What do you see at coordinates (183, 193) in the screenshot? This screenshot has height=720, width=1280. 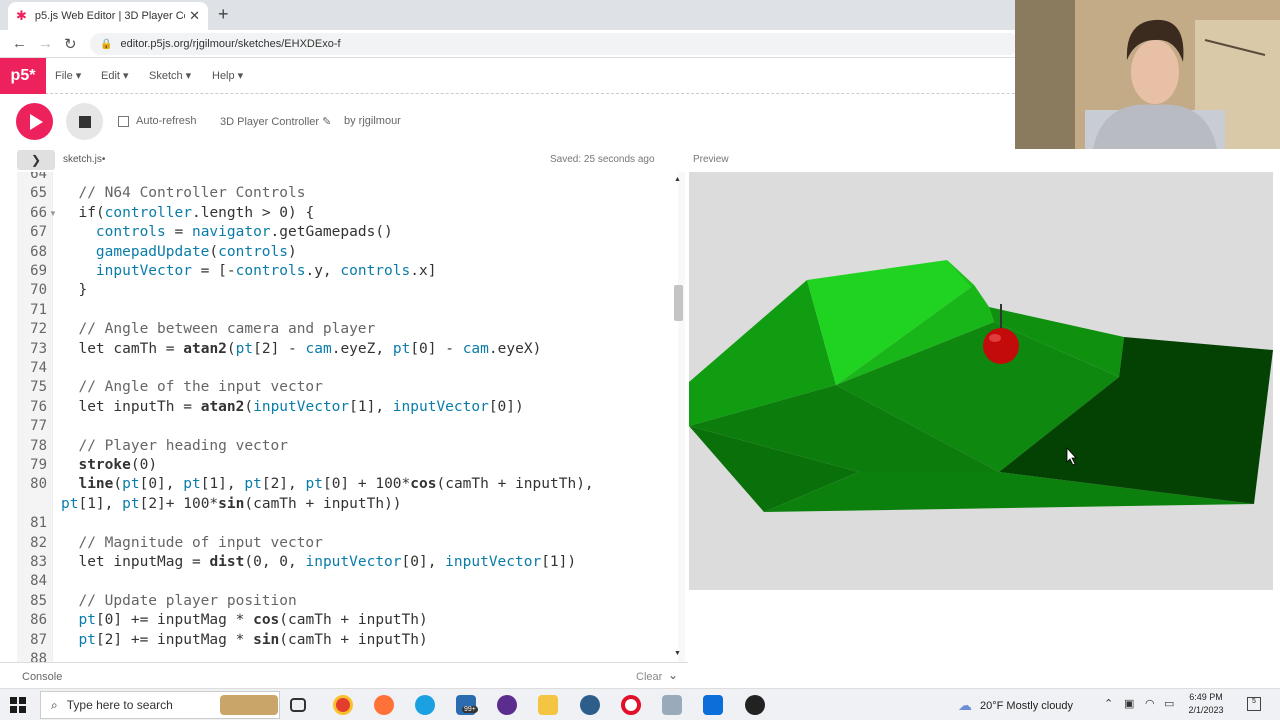 I see `code-line: // N64 Controller Controls` at bounding box center [183, 193].